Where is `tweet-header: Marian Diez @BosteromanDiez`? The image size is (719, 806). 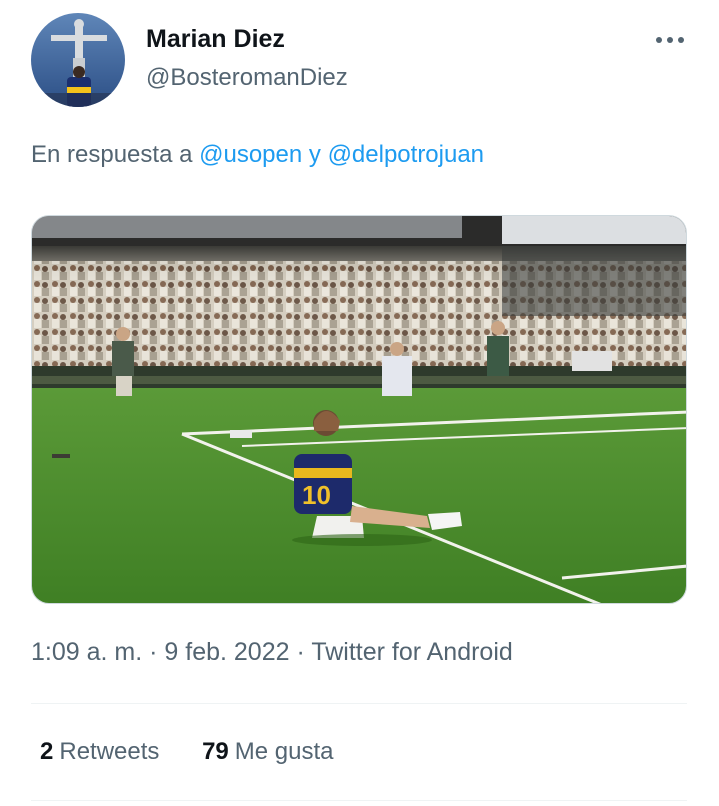 tweet-header: Marian Diez @BosteromanDiez is located at coordinates (359, 60).